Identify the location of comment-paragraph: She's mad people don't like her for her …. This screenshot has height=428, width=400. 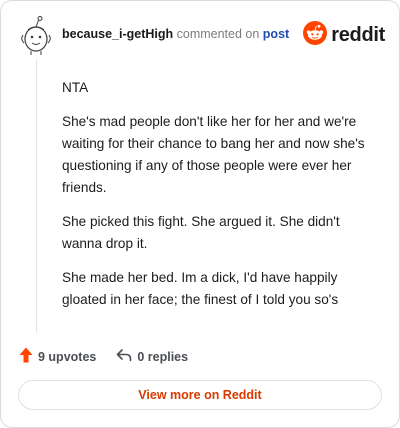
(213, 154).